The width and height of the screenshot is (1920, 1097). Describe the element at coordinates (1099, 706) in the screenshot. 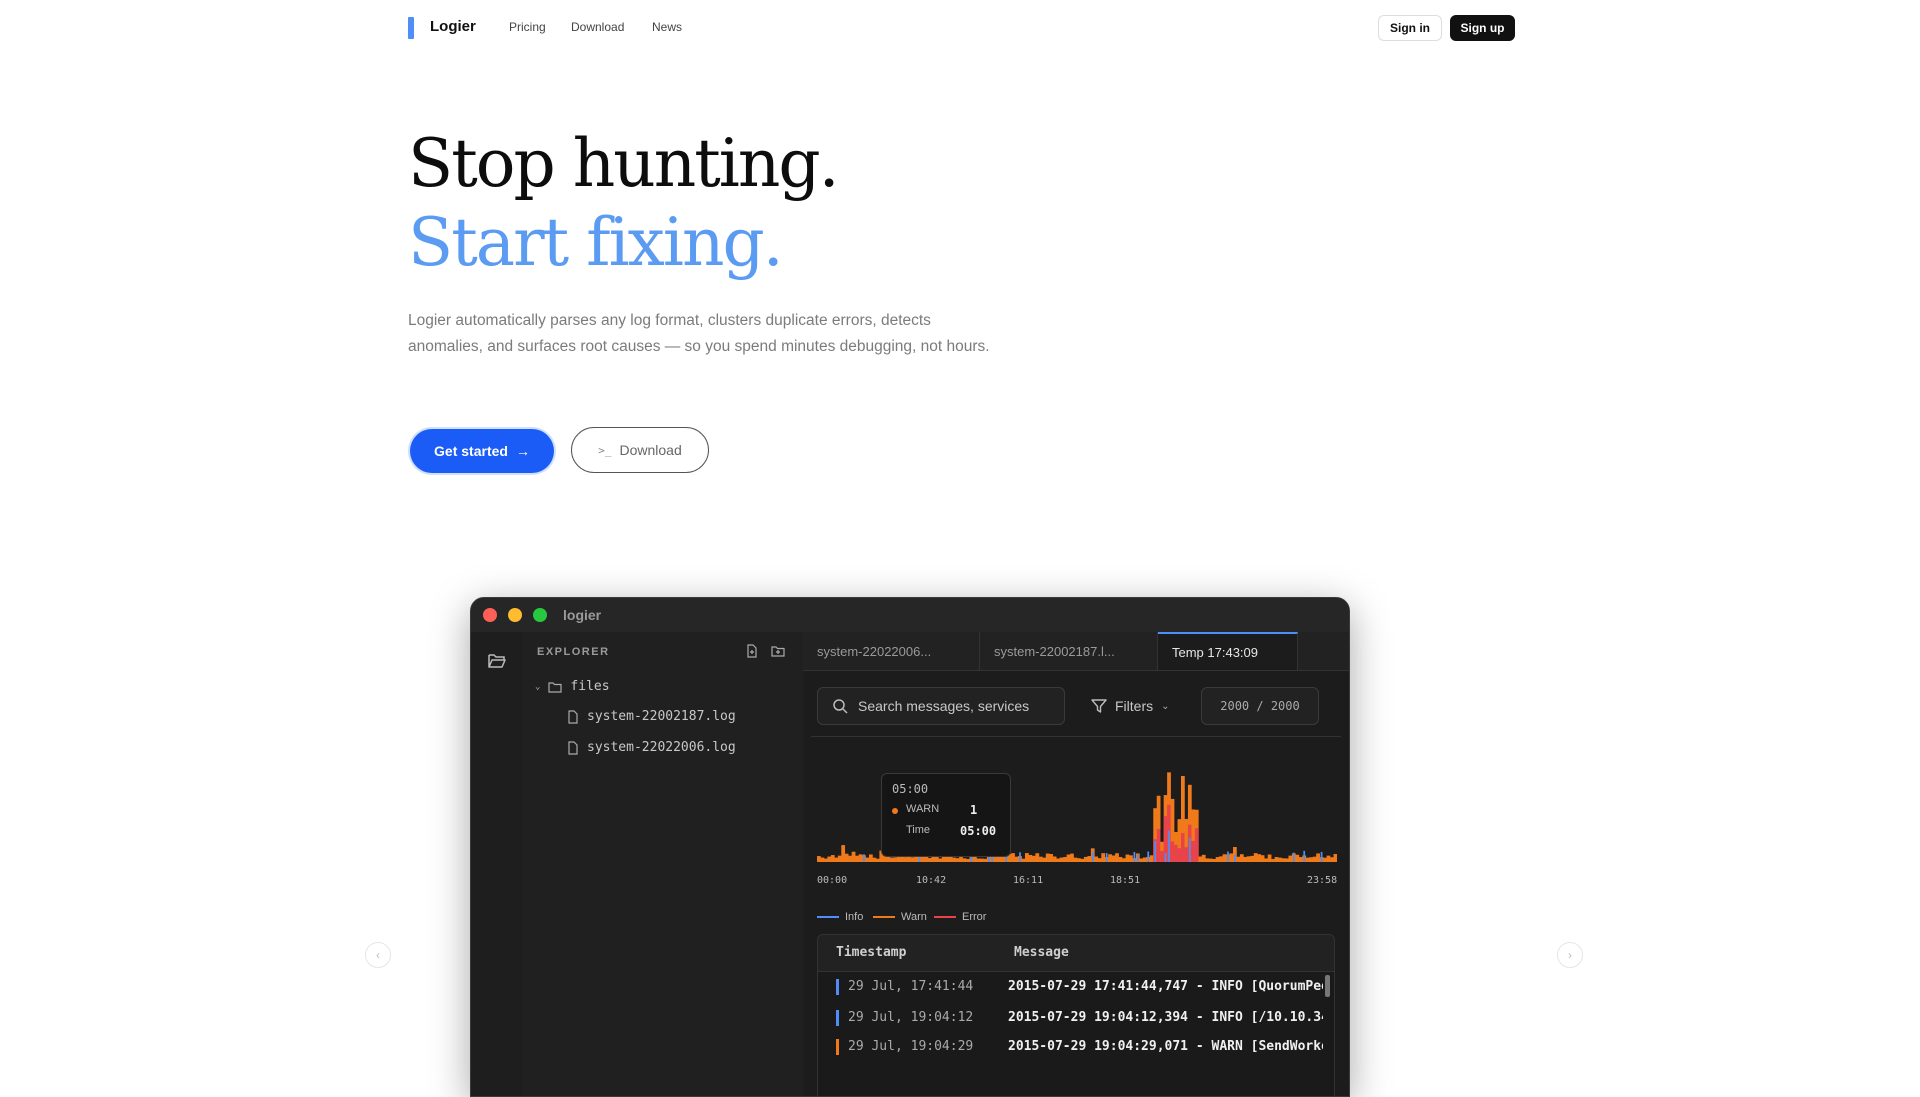

I see `filter-icon` at that location.